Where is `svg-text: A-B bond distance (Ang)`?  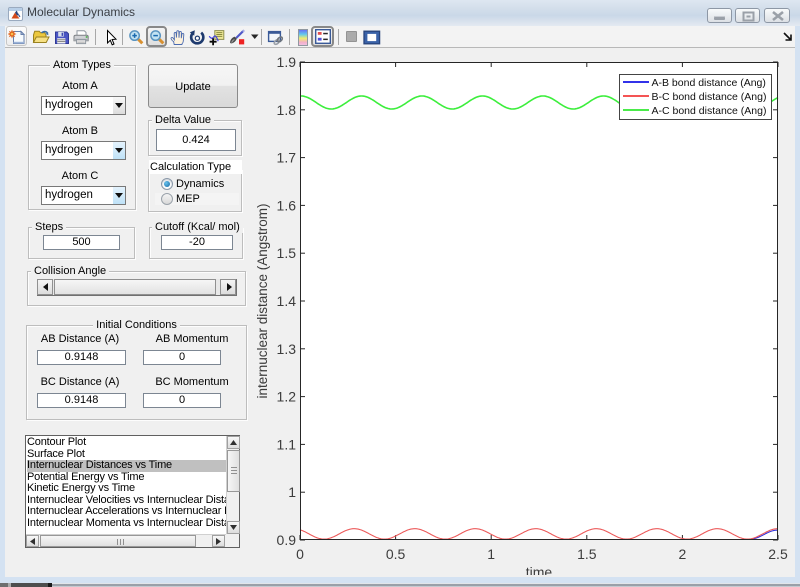
svg-text: A-B bond distance (Ang) is located at coordinates (709, 83).